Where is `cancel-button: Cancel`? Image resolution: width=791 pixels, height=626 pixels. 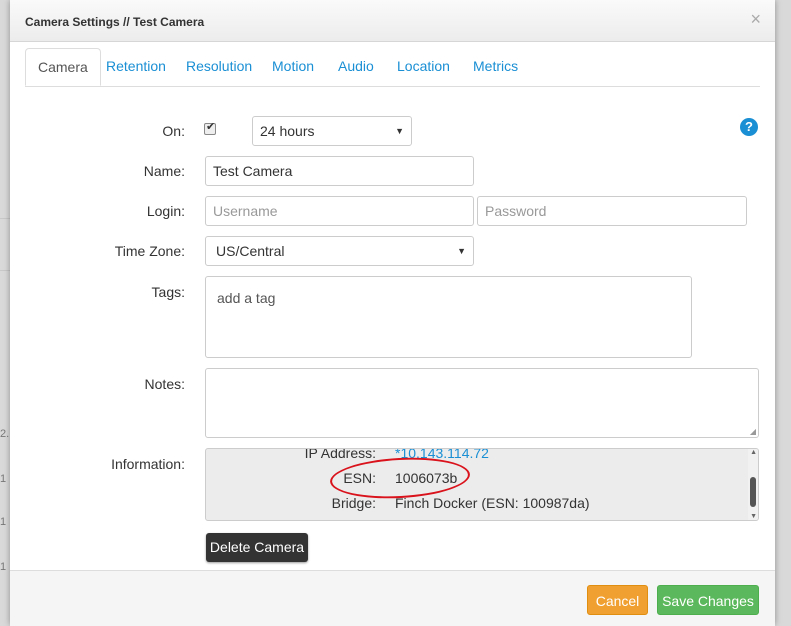 cancel-button: Cancel is located at coordinates (617, 600).